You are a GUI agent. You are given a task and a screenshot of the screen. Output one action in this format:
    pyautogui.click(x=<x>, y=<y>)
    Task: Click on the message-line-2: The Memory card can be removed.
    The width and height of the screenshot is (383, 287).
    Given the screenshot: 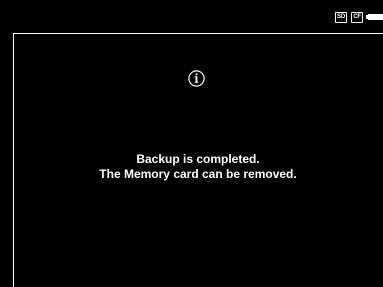 What is the action you would take?
    pyautogui.click(x=198, y=174)
    